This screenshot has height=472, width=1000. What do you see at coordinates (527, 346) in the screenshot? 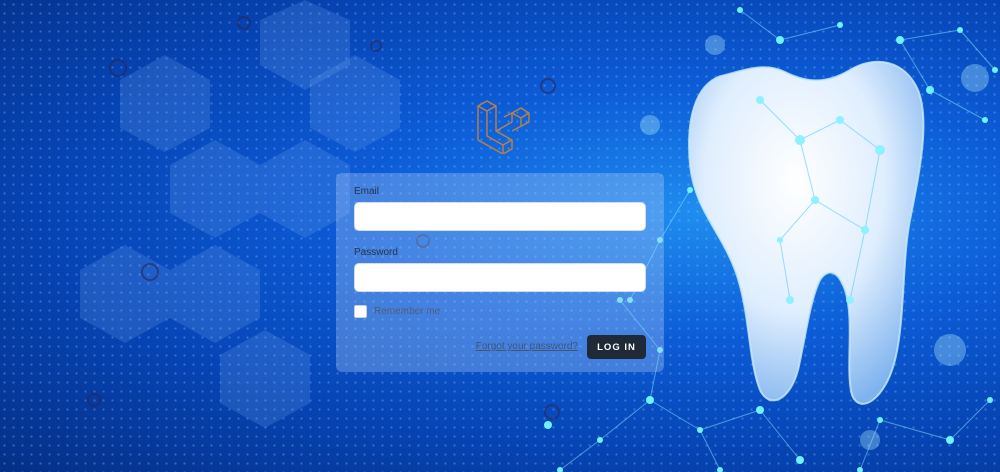
I see `forgot-password-link: Forgot your password?` at bounding box center [527, 346].